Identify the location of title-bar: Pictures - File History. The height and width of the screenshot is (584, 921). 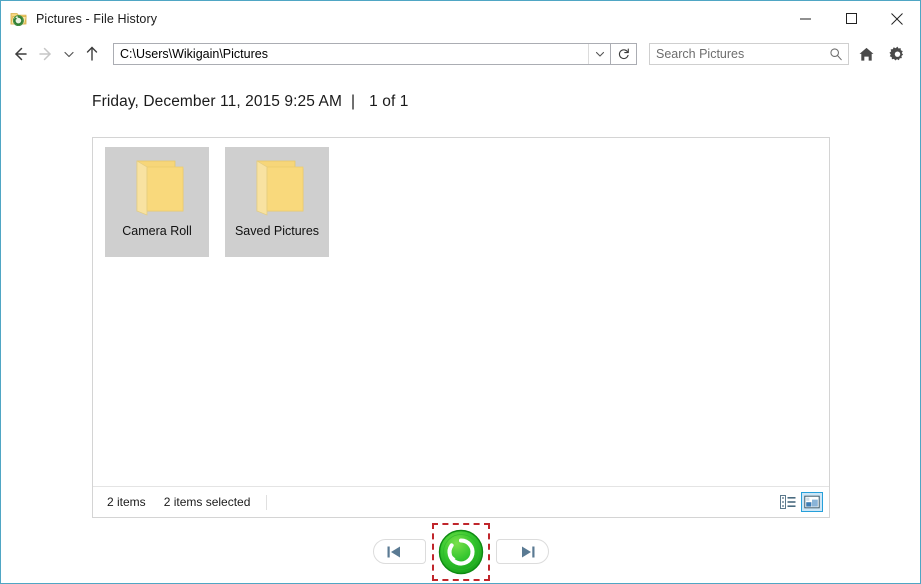
(460, 18).